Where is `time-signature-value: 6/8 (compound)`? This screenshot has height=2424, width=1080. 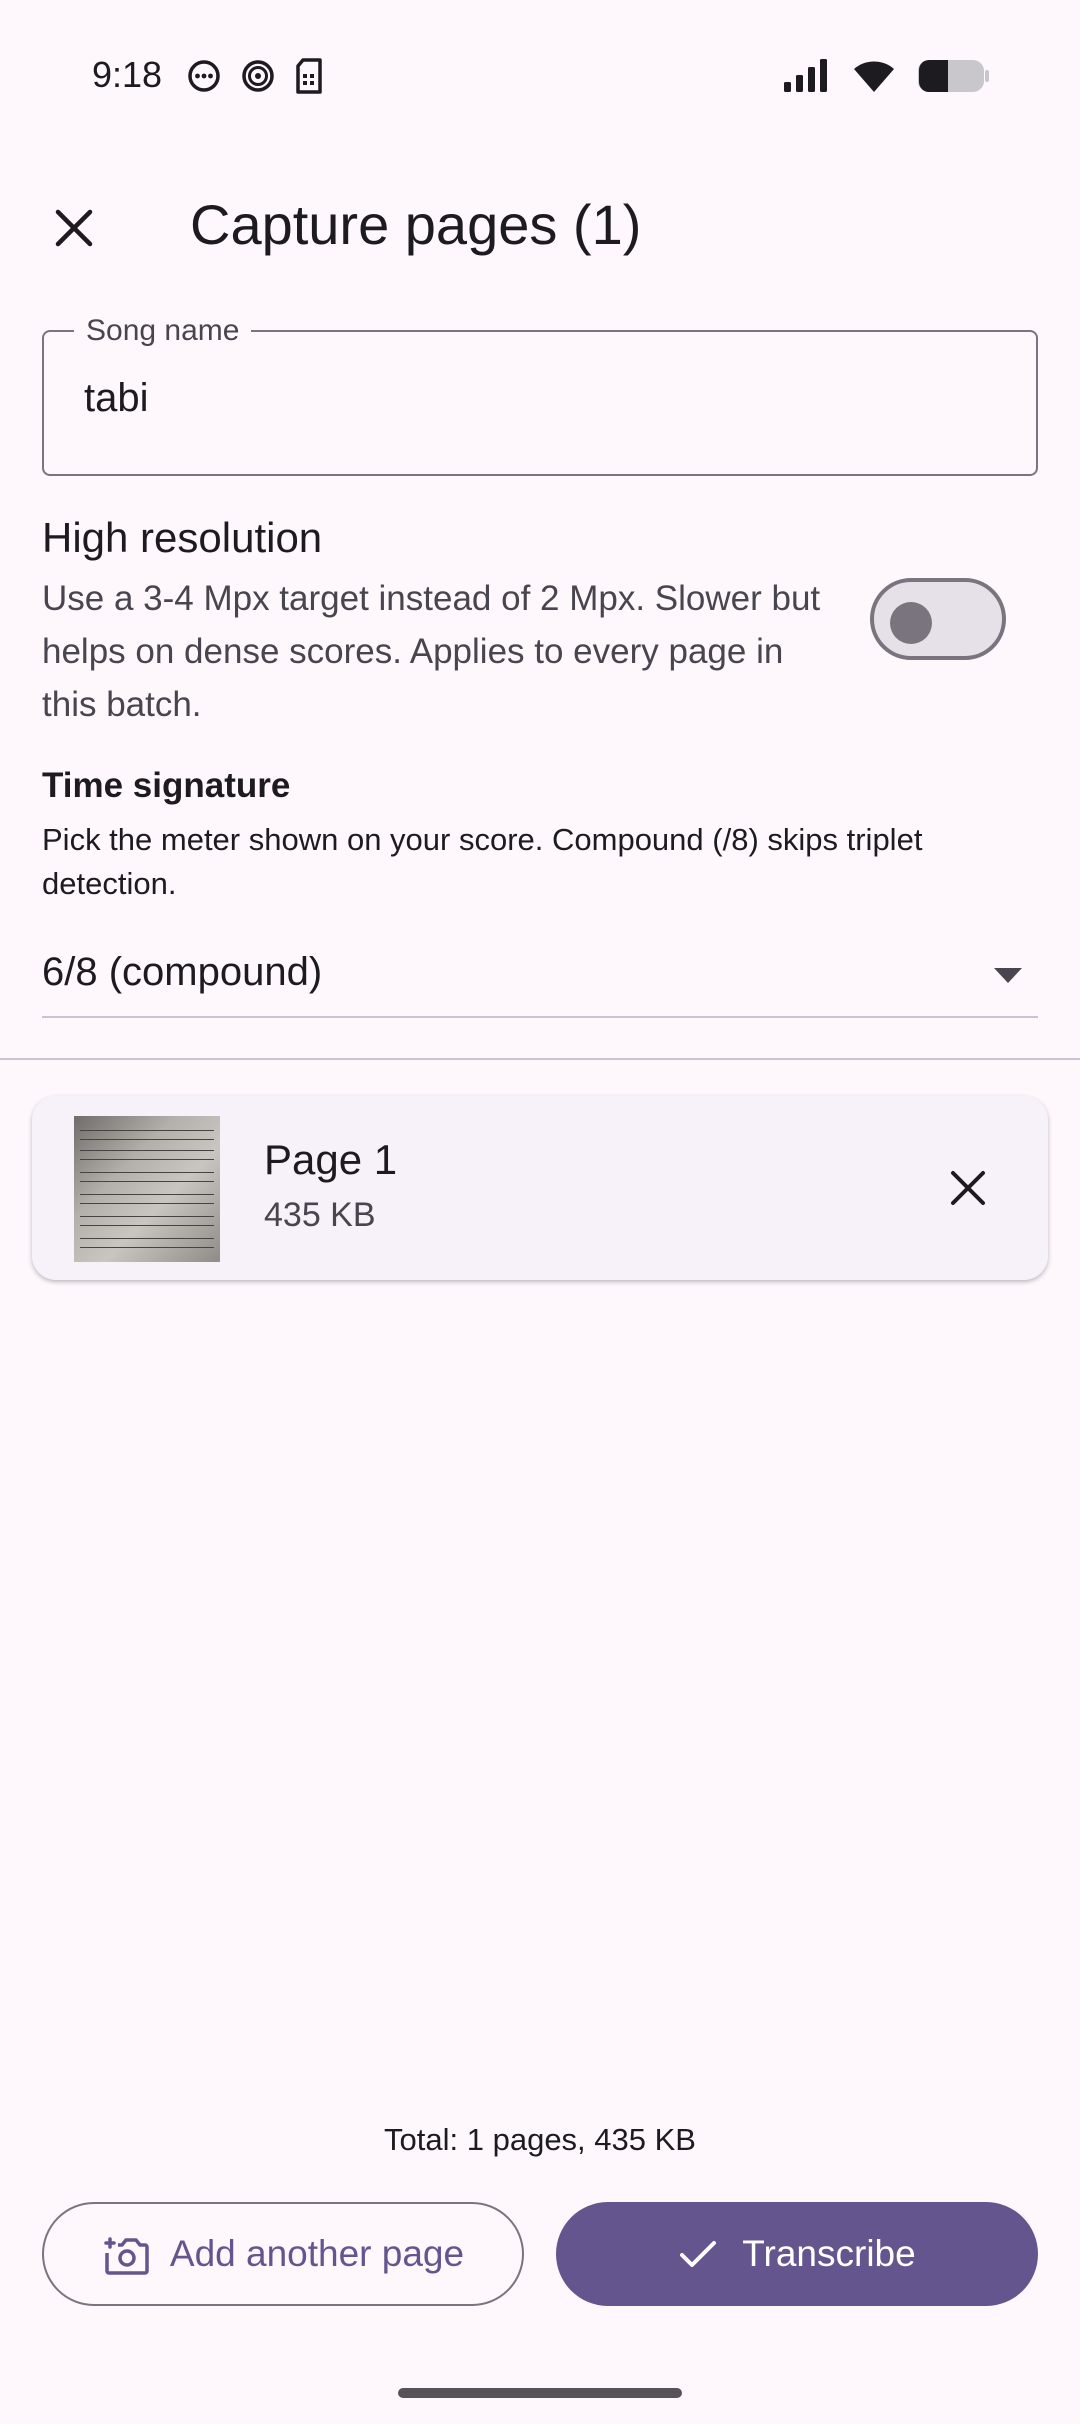
time-signature-value: 6/8 (compound) is located at coordinates (182, 972).